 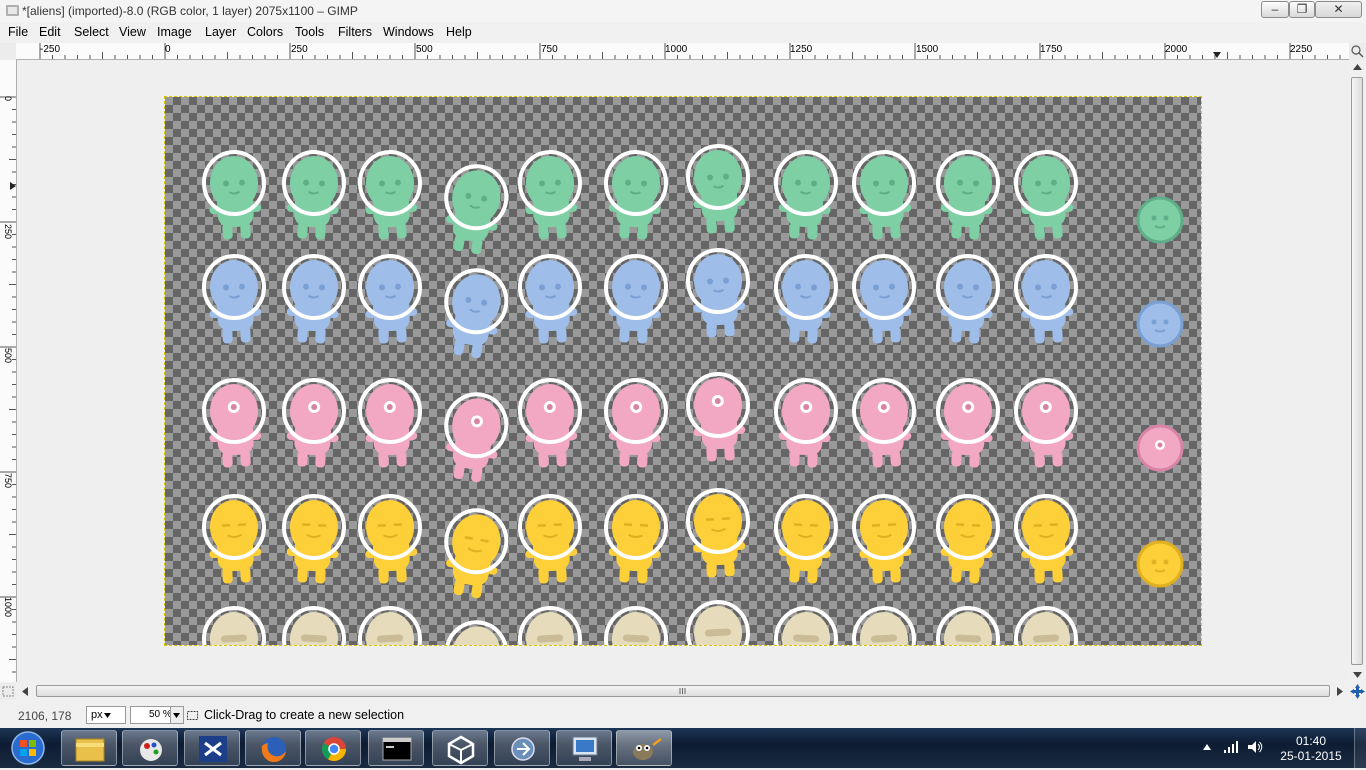 I want to click on menu-file: File, so click(x=18, y=32).